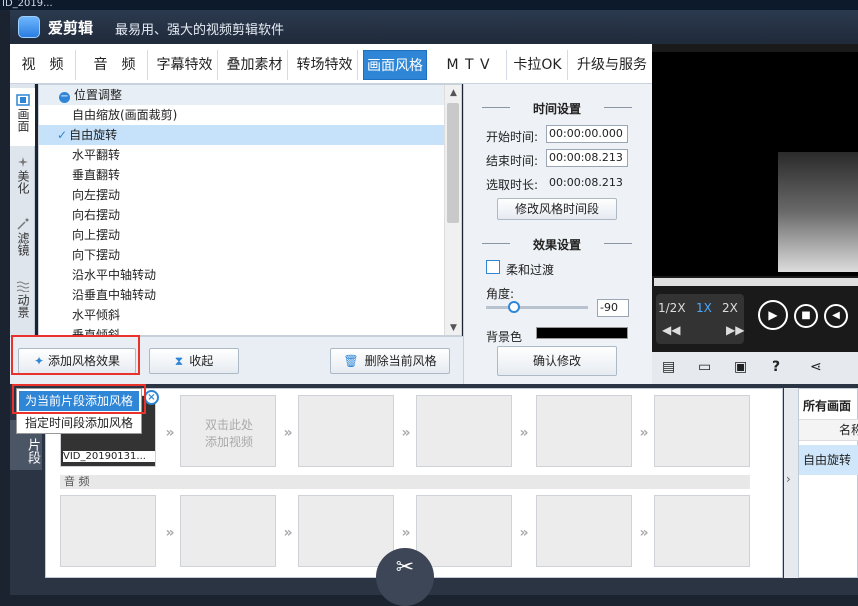  What do you see at coordinates (242, 135) in the screenshot?
I see `list-item-selected: ✓ 自由旋转` at bounding box center [242, 135].